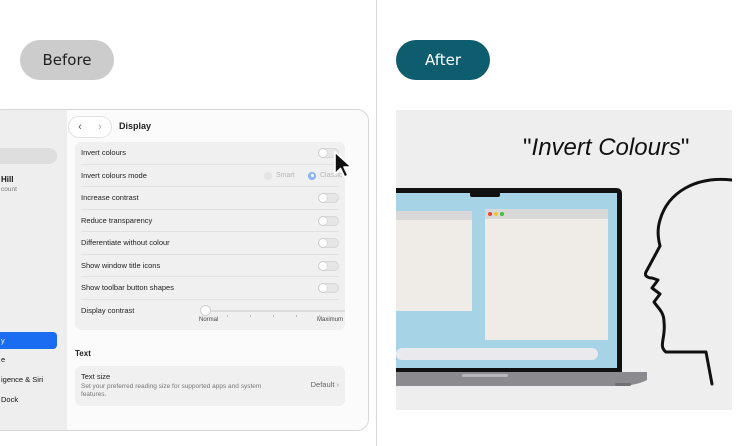  I want to click on sidebar-item-label: igence & Siri, so click(22, 379).